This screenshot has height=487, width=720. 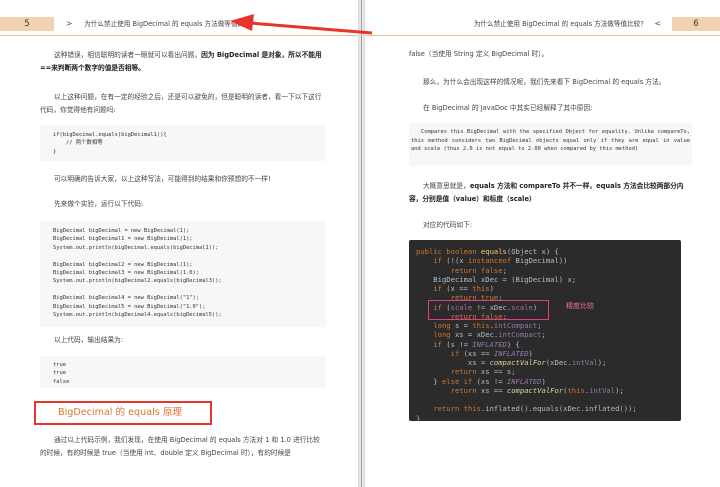 What do you see at coordinates (658, 23) in the screenshot?
I see `page-arrow-icon: <` at bounding box center [658, 23].